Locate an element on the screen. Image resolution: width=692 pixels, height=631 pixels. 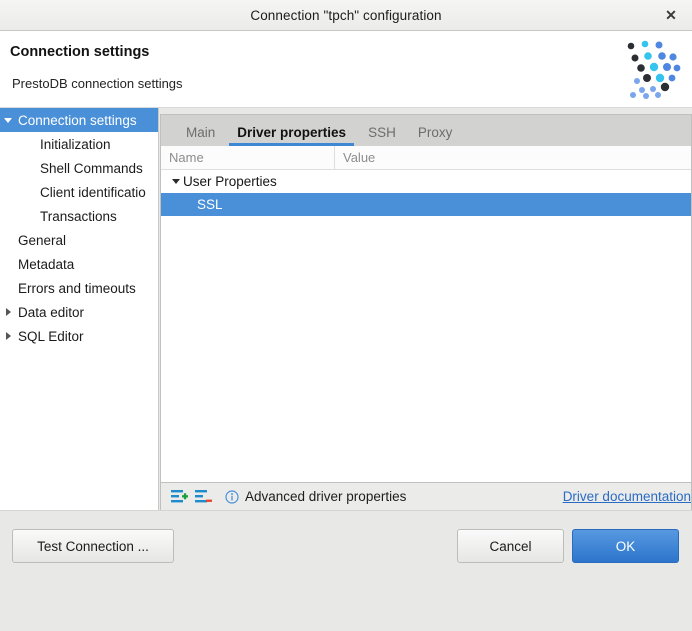
sidebar-item-data-editor: Data editor is located at coordinates (79, 312).